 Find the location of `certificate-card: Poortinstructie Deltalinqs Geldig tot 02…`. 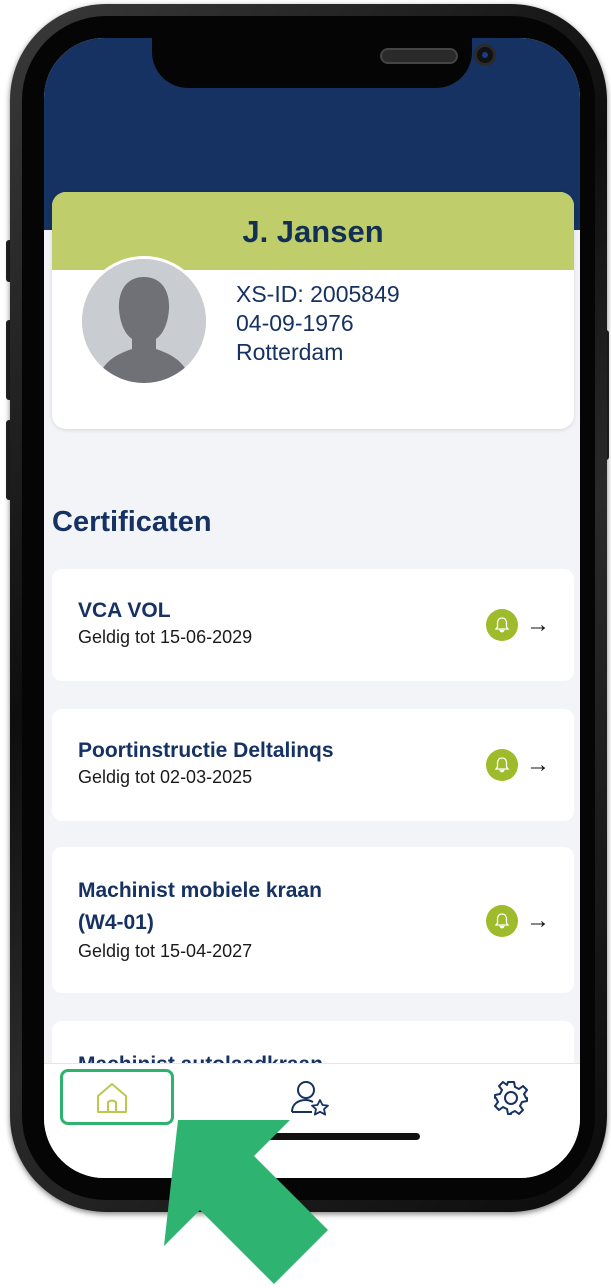

certificate-card: Poortinstructie Deltalinqs Geldig tot 02… is located at coordinates (313, 765).